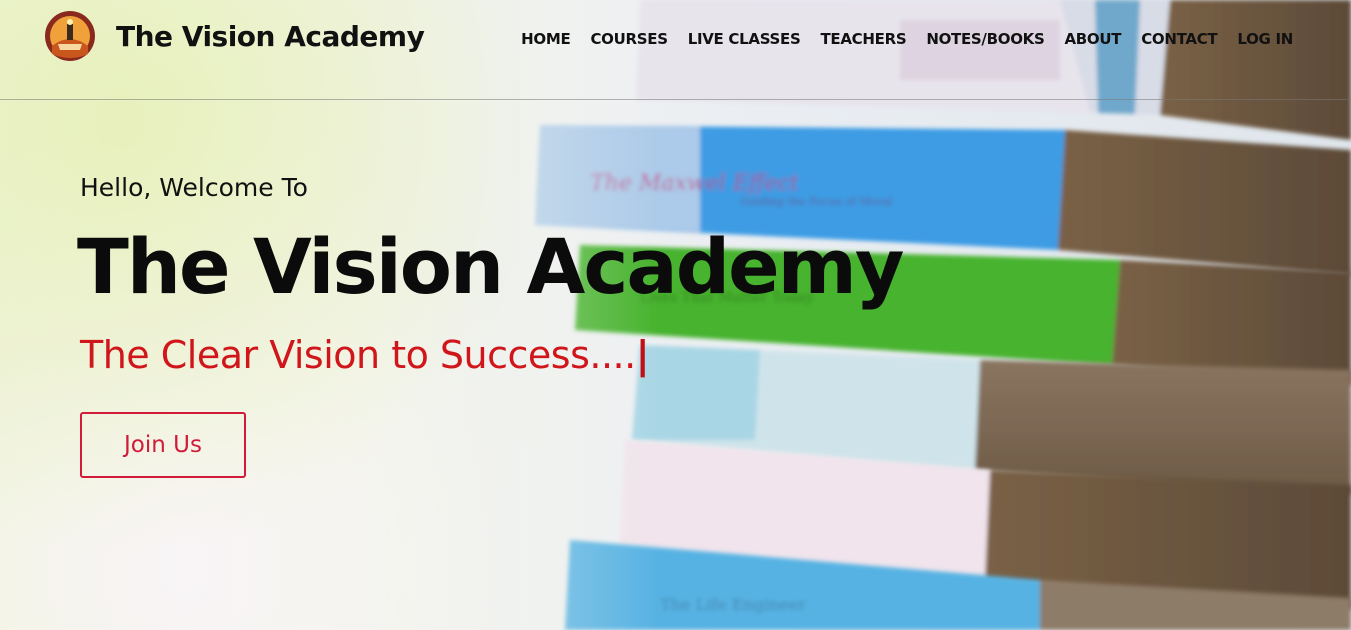 The width and height of the screenshot is (1351, 630). Describe the element at coordinates (1265, 39) in the screenshot. I see `nav-link-login: LOG IN` at that location.